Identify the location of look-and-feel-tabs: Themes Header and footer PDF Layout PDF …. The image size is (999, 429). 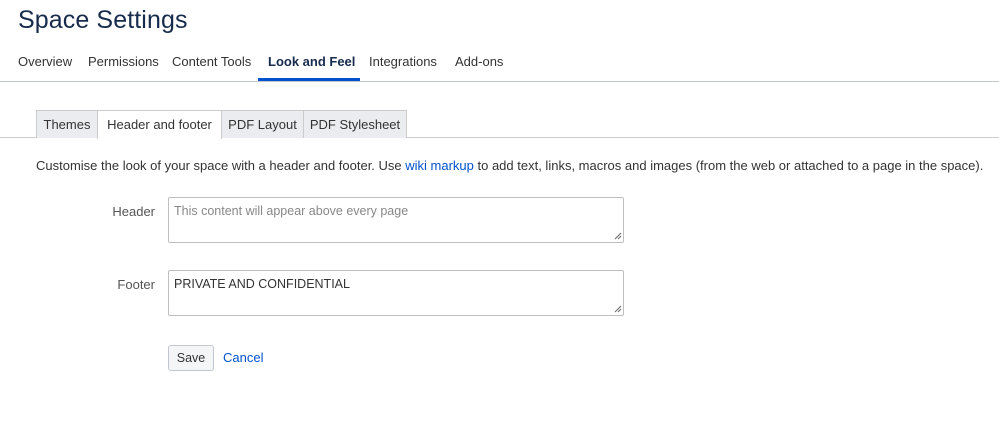
(499, 124).